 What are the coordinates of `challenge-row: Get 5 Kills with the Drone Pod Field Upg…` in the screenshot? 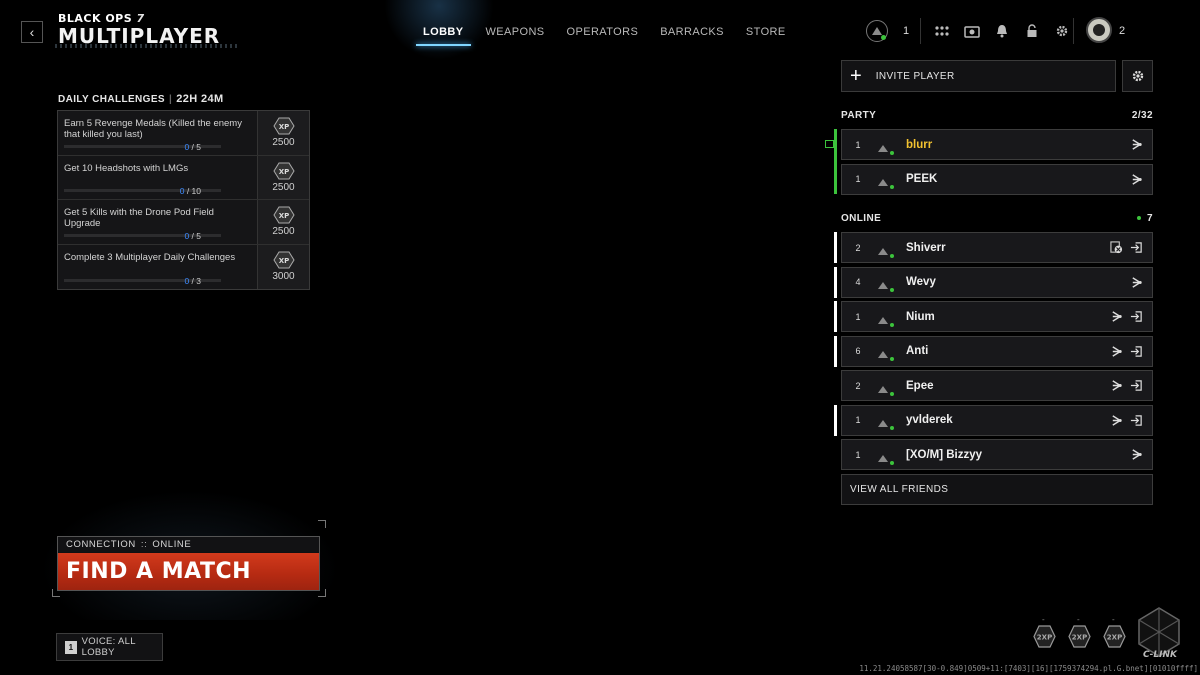 It's located at (183, 222).